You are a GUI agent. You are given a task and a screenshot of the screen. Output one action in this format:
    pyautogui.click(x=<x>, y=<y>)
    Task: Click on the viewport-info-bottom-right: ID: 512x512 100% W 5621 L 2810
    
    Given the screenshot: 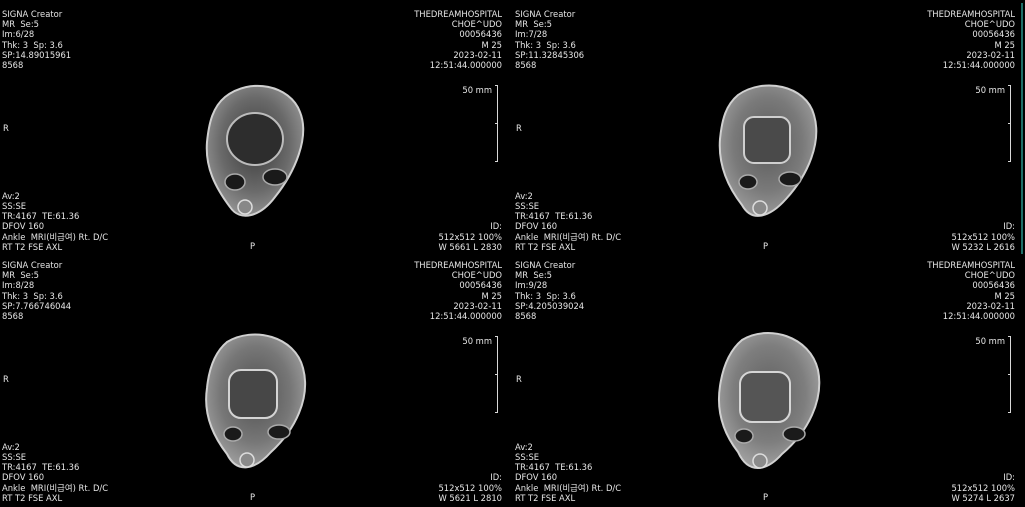 What is the action you would take?
    pyautogui.click(x=470, y=487)
    